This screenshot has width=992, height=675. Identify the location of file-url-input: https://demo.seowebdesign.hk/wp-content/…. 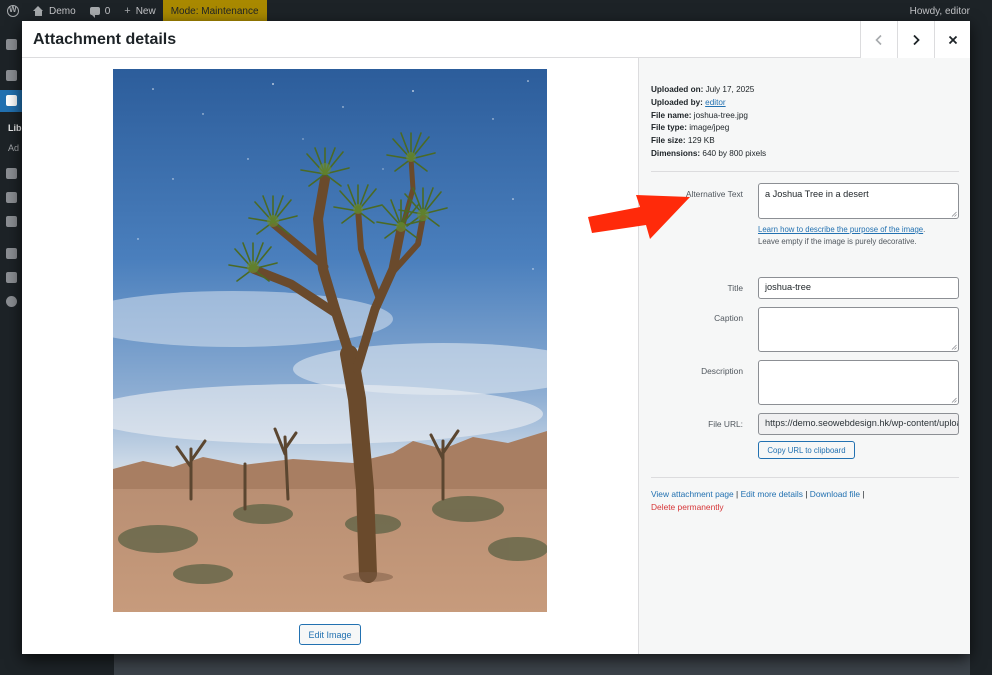
(858, 424).